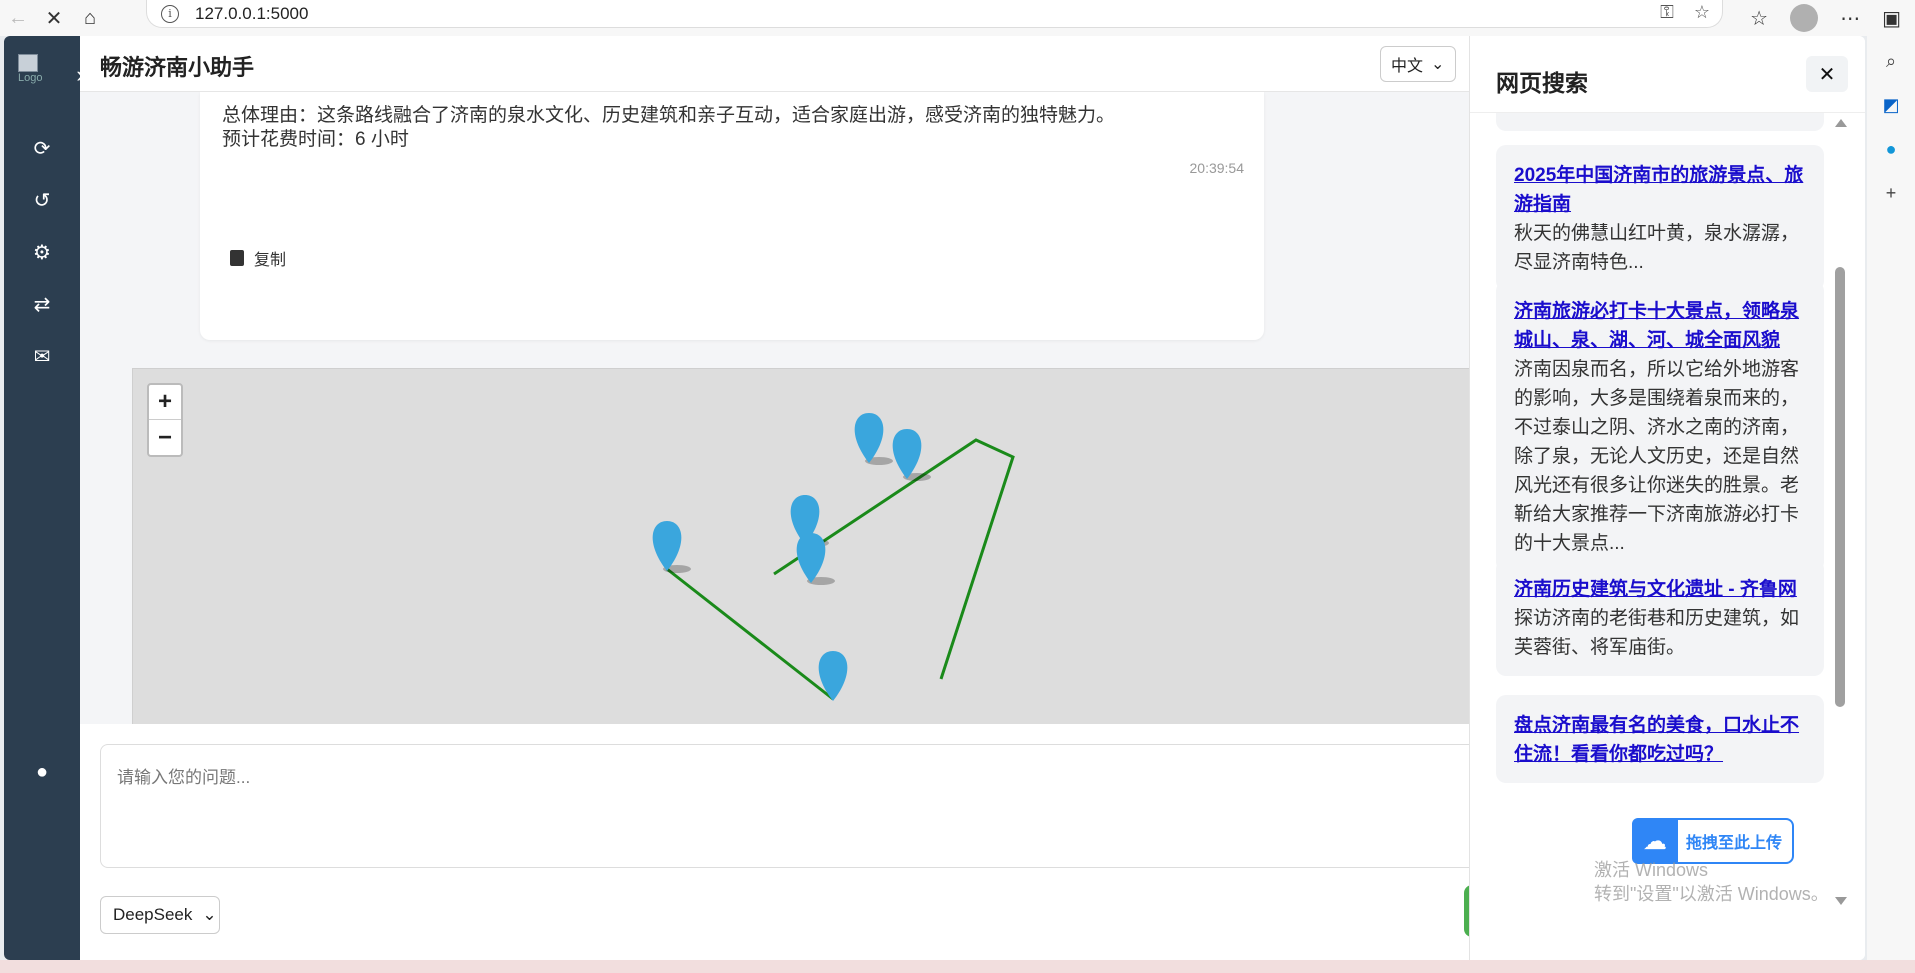 Image resolution: width=1915 pixels, height=973 pixels. I want to click on upload-label: 拖拽至此上传, so click(1734, 843).